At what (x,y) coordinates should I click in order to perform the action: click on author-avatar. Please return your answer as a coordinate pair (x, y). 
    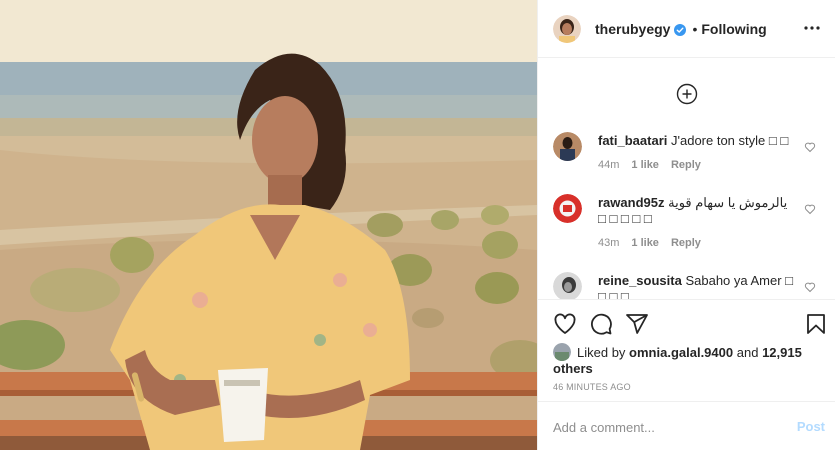
    Looking at the image, I should click on (567, 28).